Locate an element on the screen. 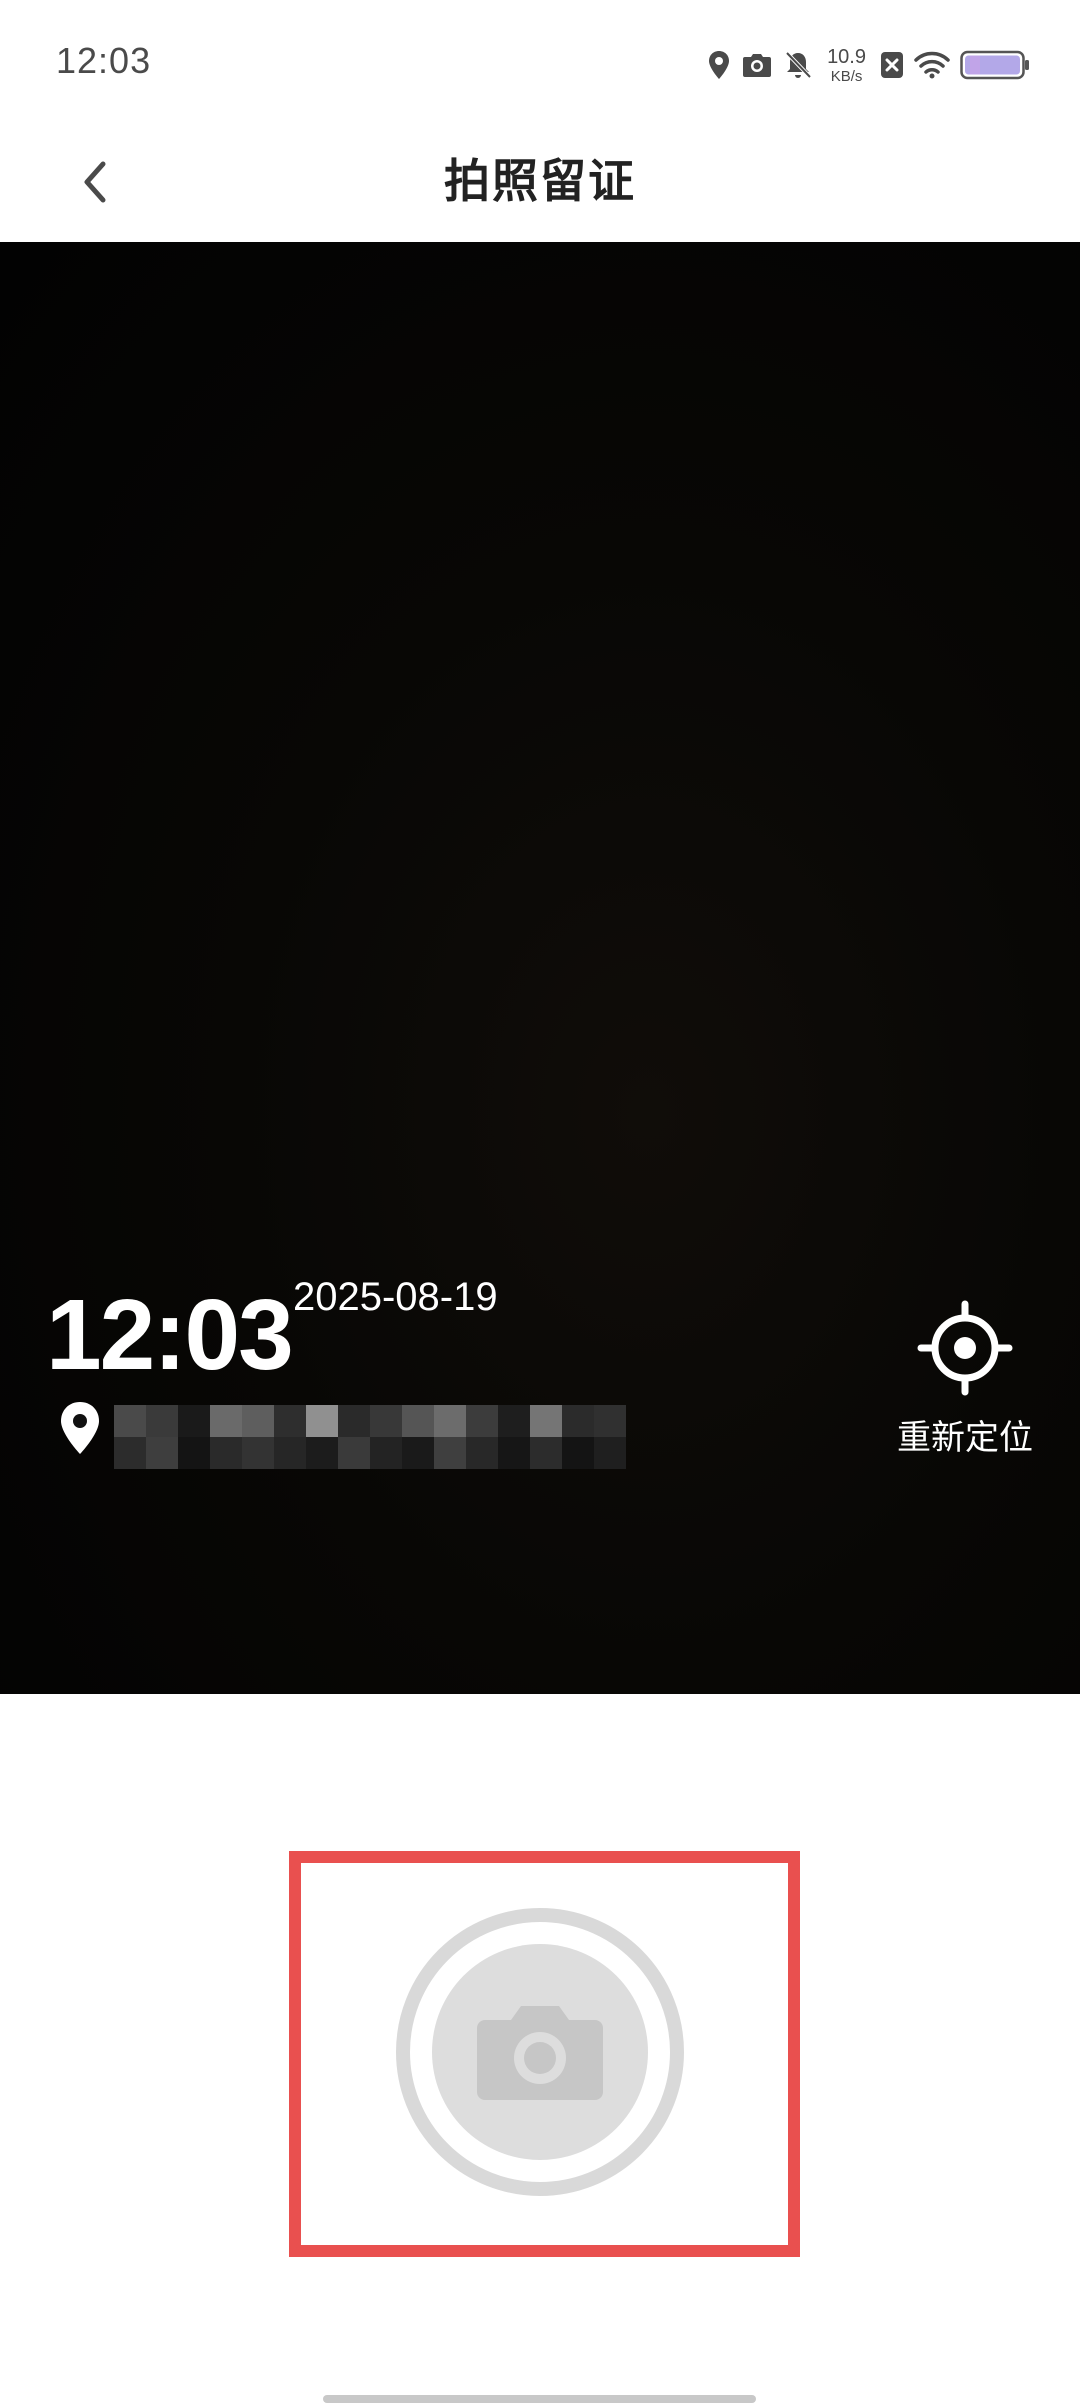 The image size is (1080, 2408). net-speed-unit: KB/s is located at coordinates (846, 76).